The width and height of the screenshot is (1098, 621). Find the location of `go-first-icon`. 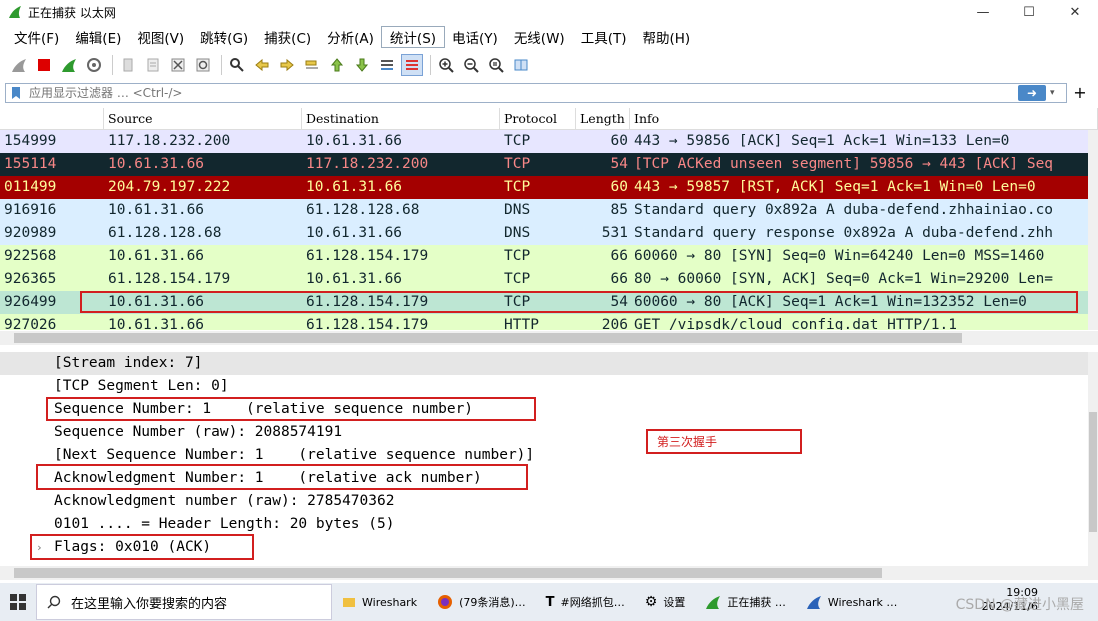

go-first-icon is located at coordinates (337, 65).